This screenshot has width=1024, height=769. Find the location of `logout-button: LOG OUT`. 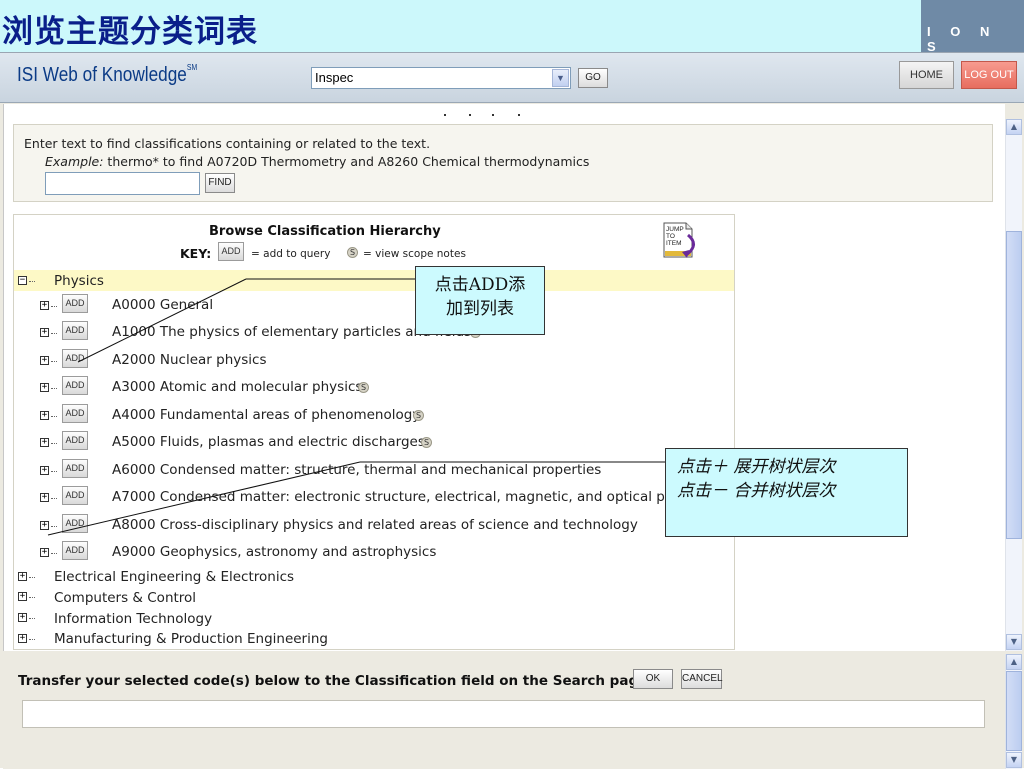

logout-button: LOG OUT is located at coordinates (989, 75).